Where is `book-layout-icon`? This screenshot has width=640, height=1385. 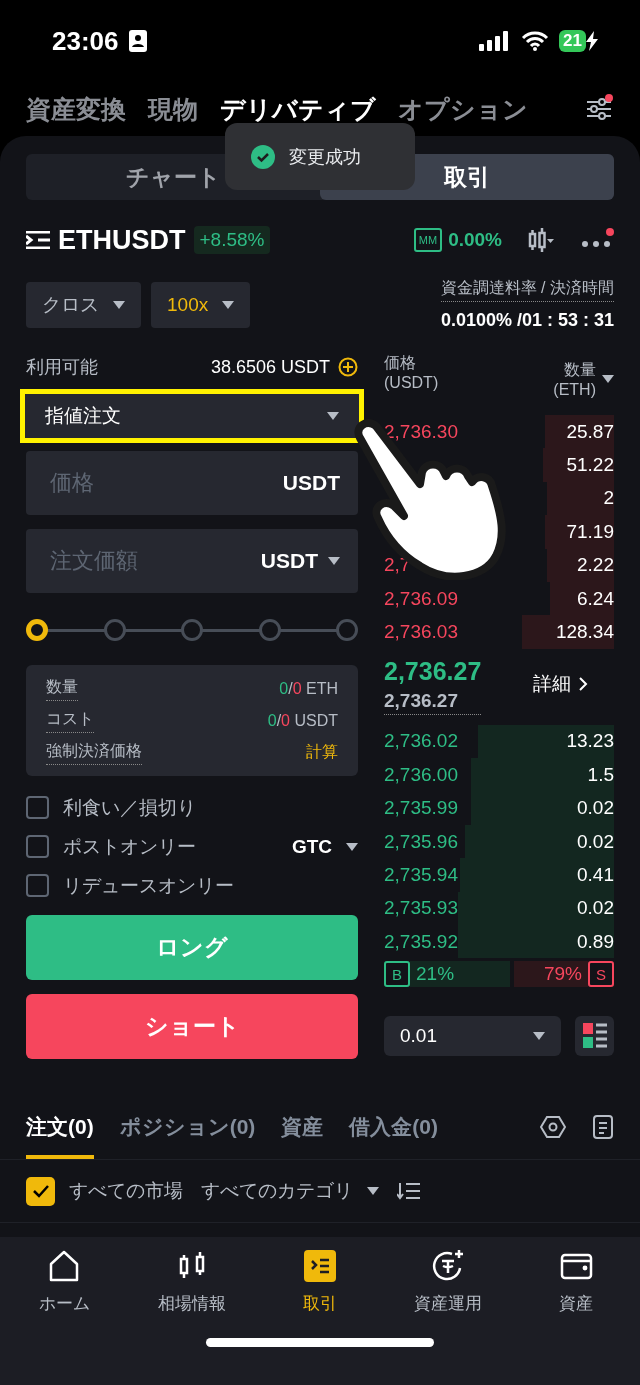
book-layout-icon is located at coordinates (594, 1036).